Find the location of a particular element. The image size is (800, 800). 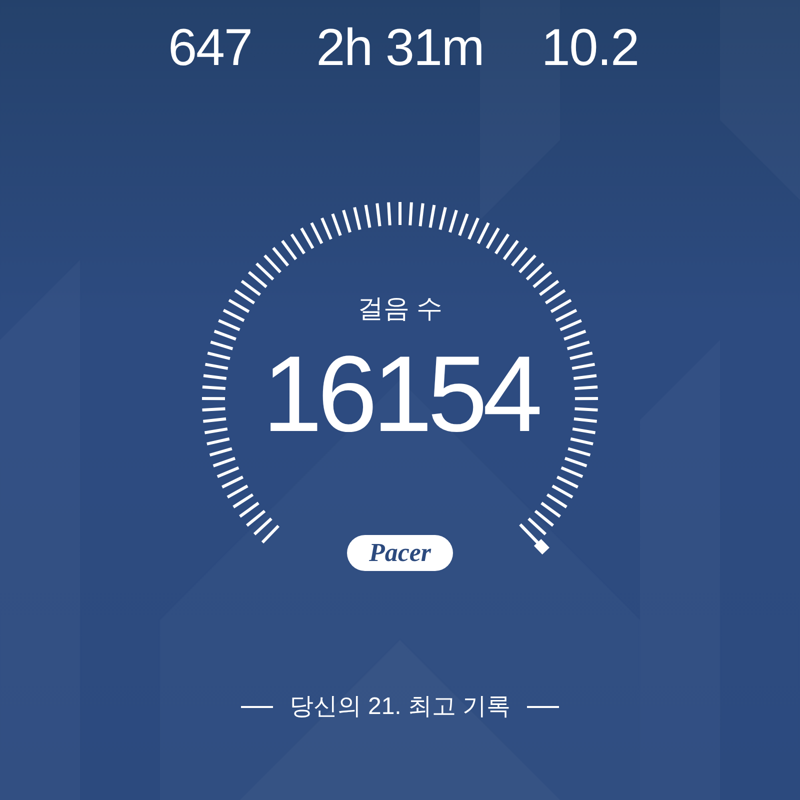

record-caption: 당신의 21. 최고 기록 is located at coordinates (400, 707).